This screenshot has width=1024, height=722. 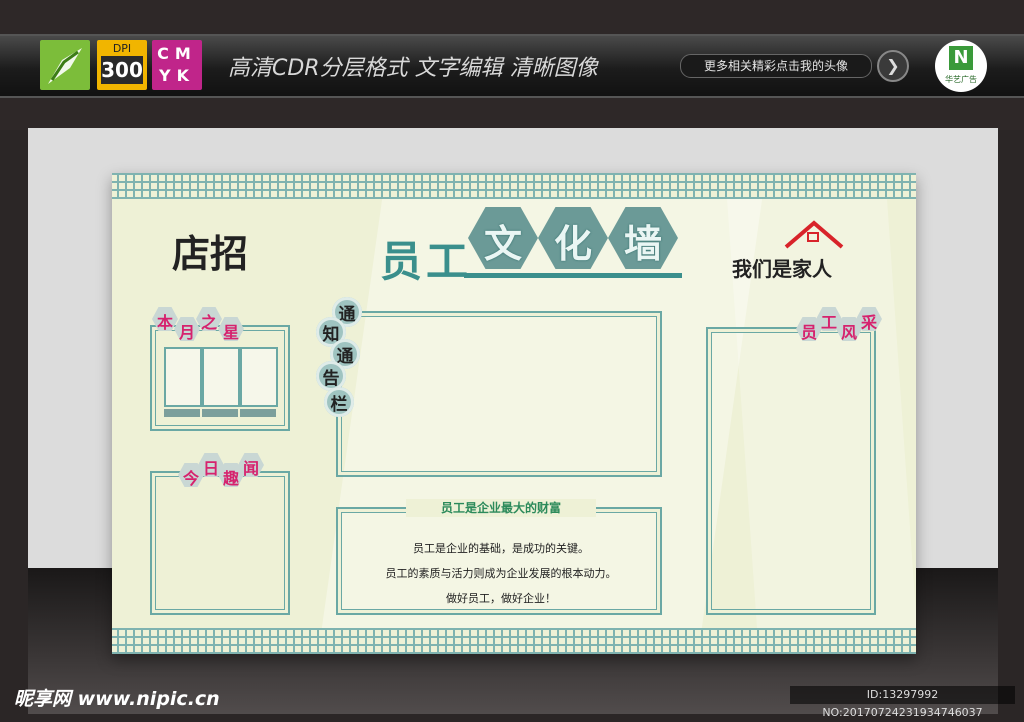 I want to click on image-id-watermark: ID:13297992 NO:20170724231934746037, so click(x=902, y=702).